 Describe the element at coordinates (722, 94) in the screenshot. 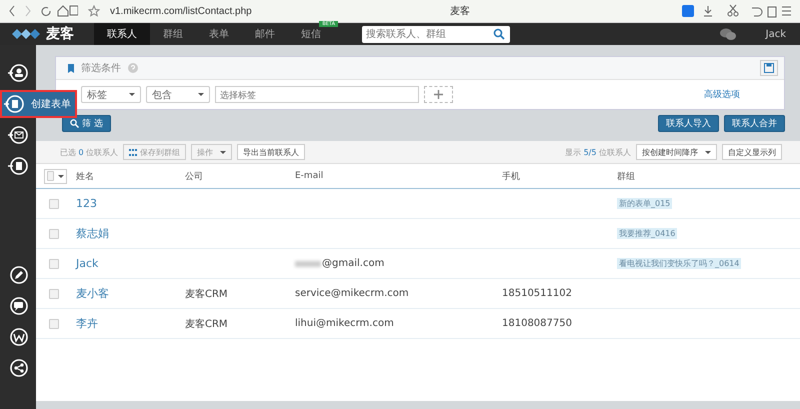

I see `advanced-options-link: 高级选项` at that location.